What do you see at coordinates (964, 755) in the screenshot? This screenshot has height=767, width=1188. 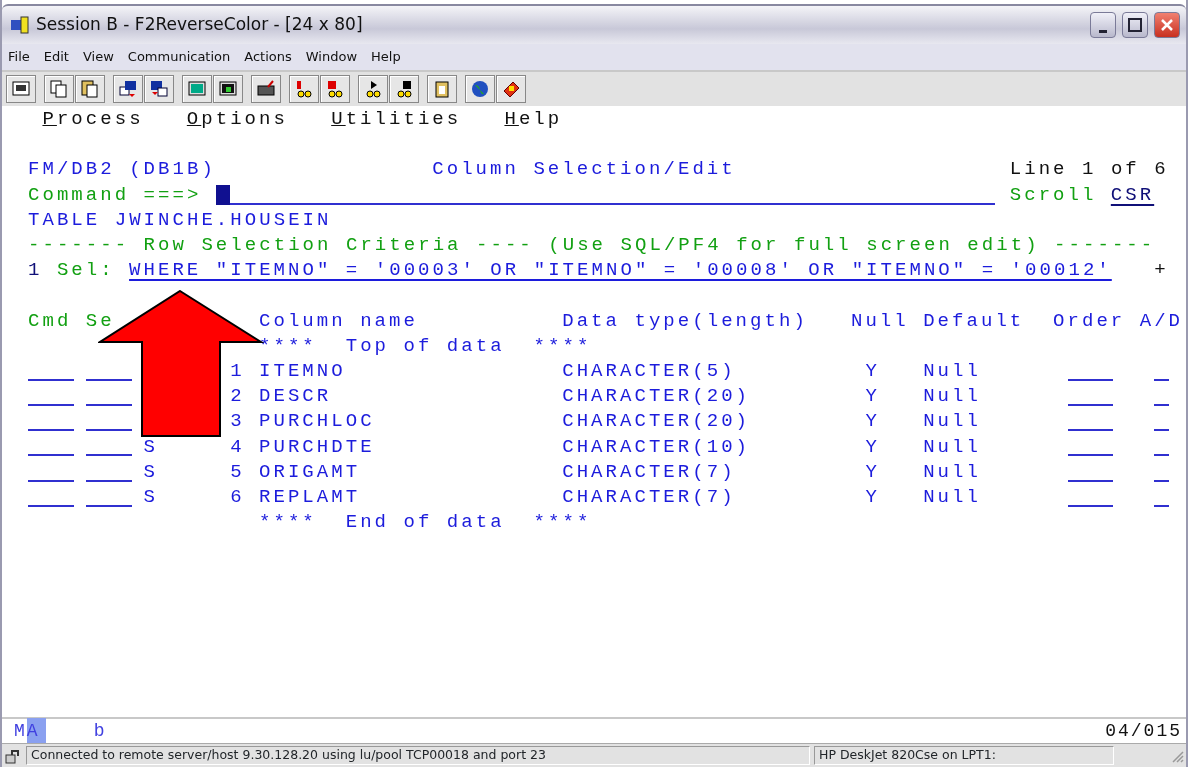 I see `printer-status: HP DeskJet 820Cse on LPT1:` at bounding box center [964, 755].